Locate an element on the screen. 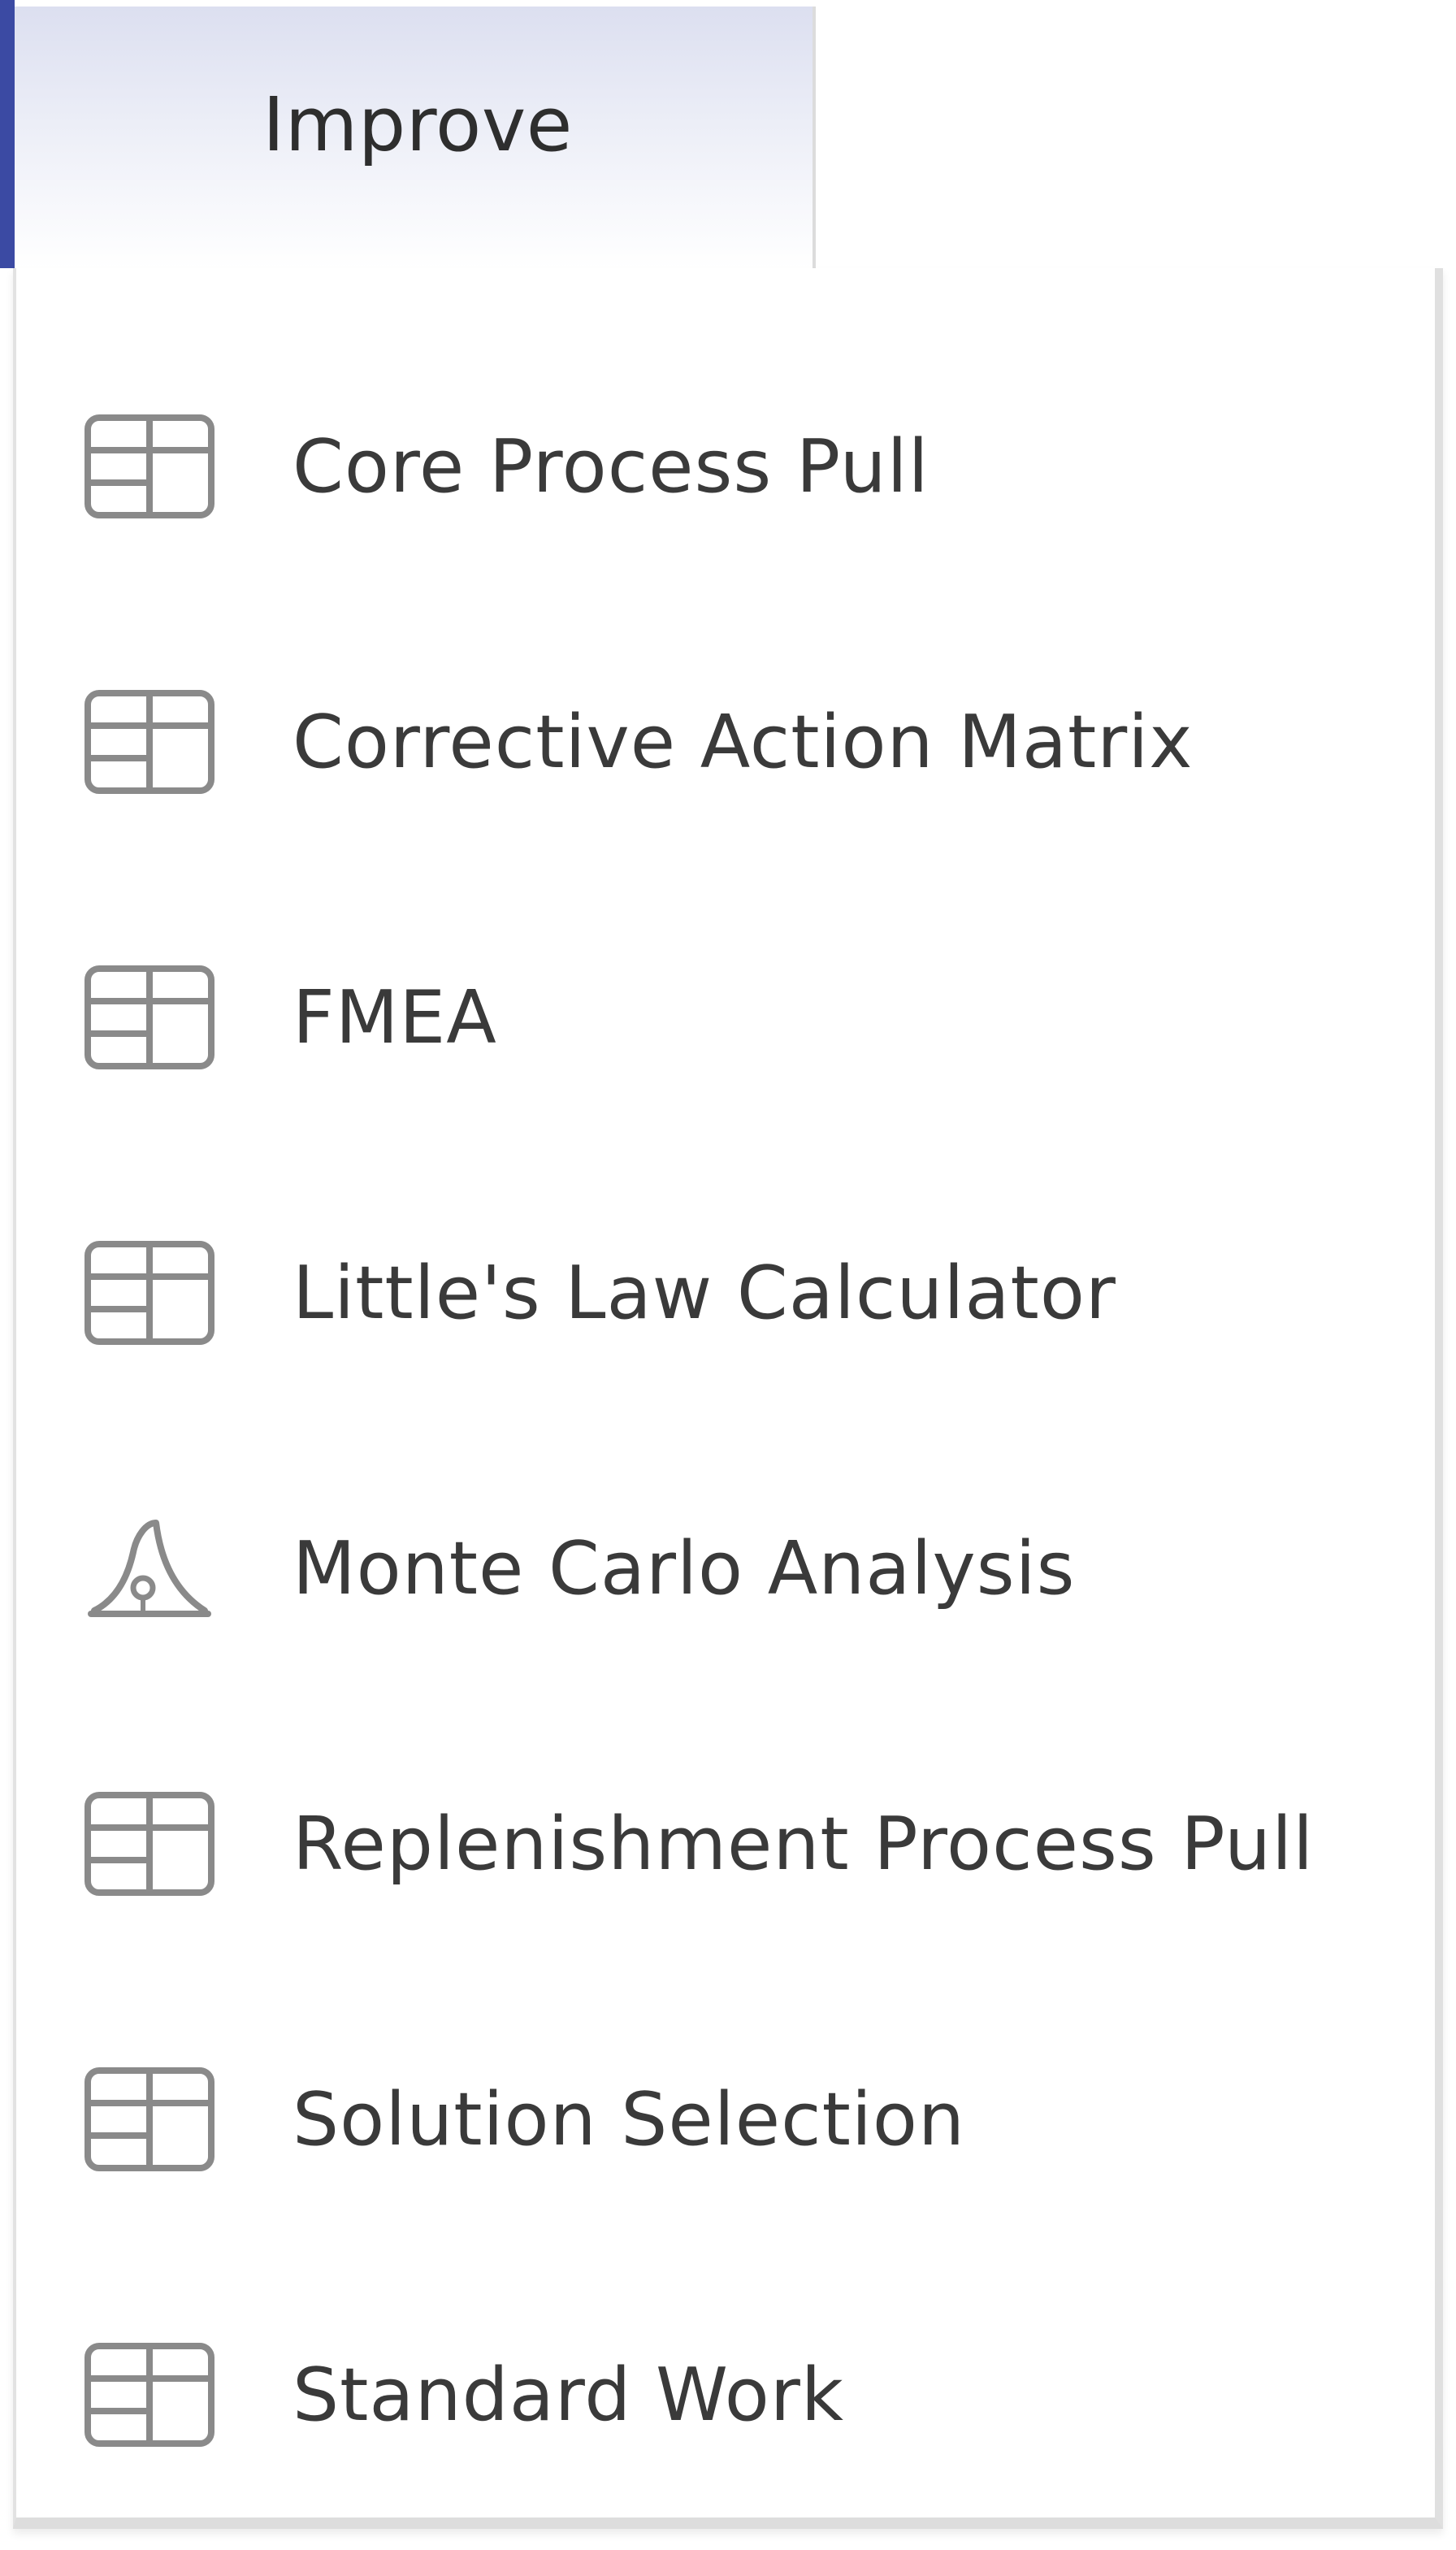  menu-item-corrective-action-matrix: Corrective Action Matrix is located at coordinates (747, 742).